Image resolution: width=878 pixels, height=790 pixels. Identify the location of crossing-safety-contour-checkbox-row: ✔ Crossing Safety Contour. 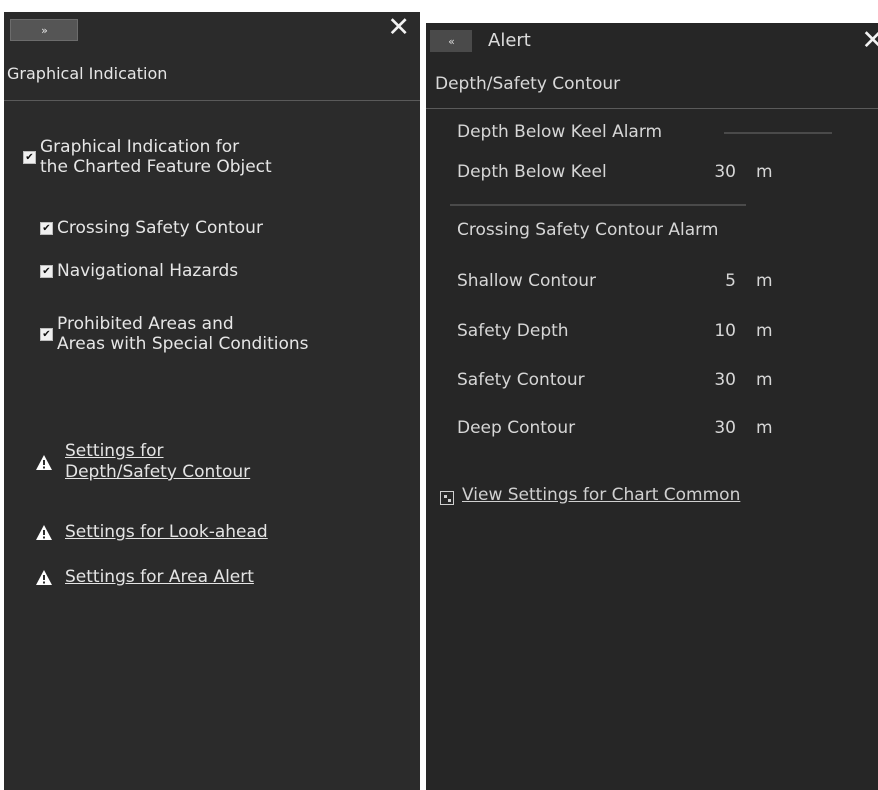
(151, 228).